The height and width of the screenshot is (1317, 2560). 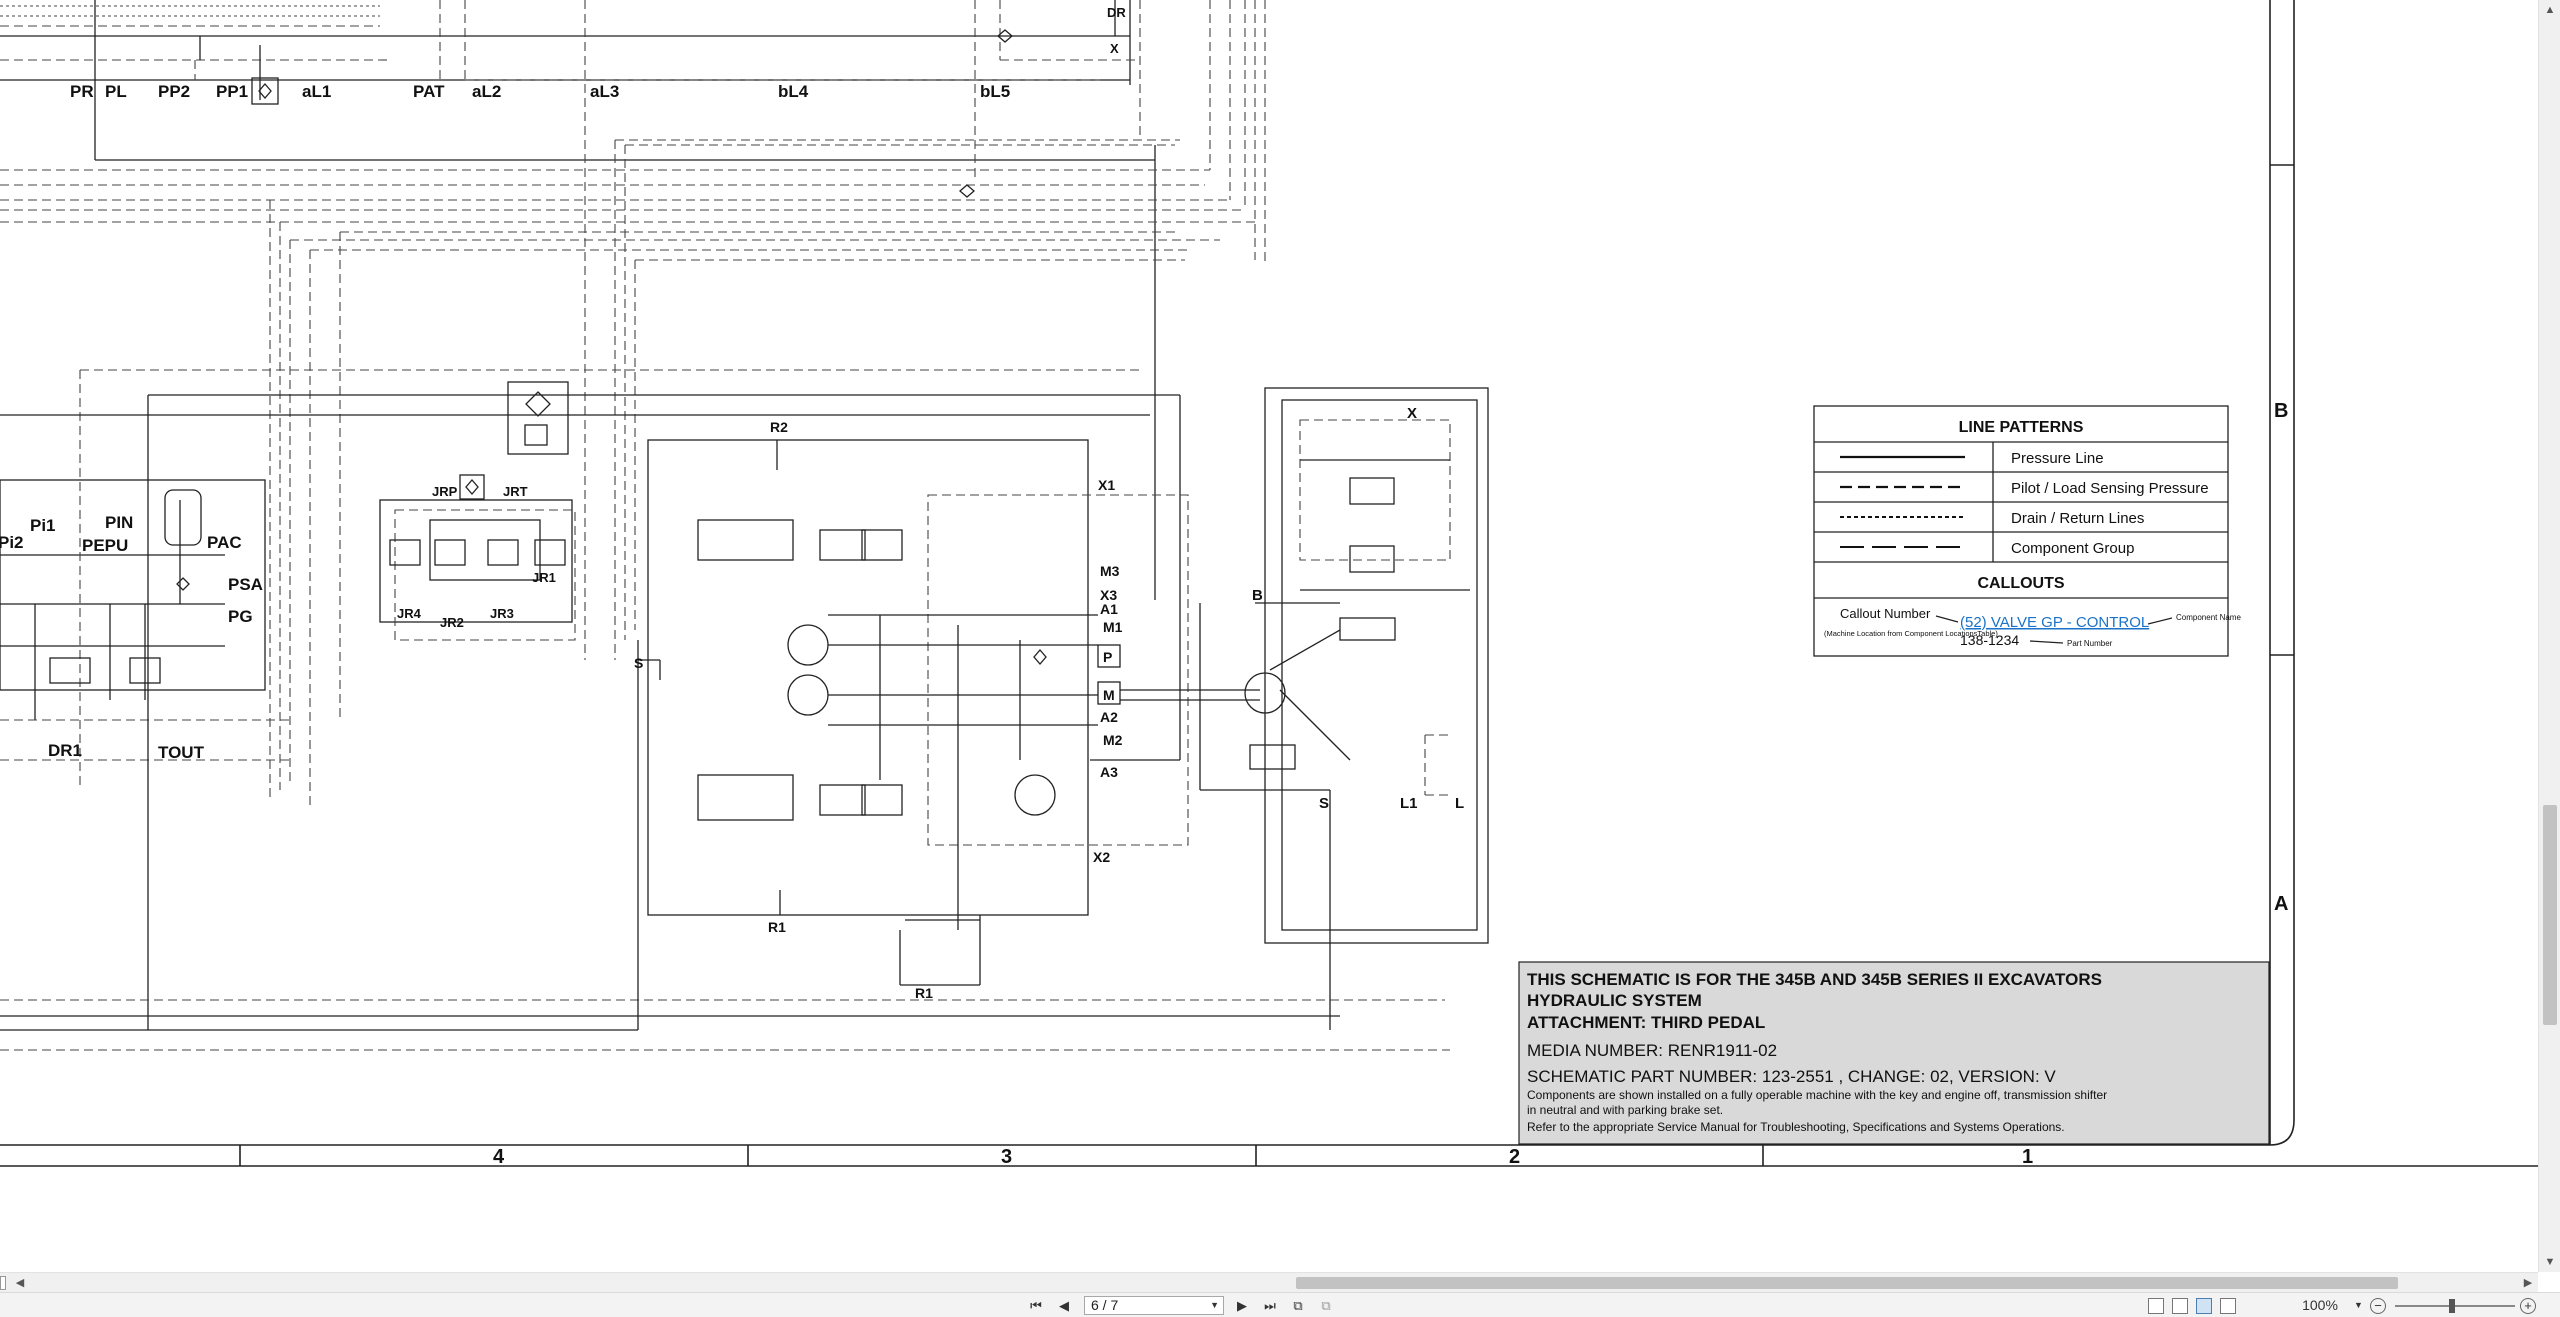 I want to click on port-label-al2: aL2, so click(x=486, y=91).